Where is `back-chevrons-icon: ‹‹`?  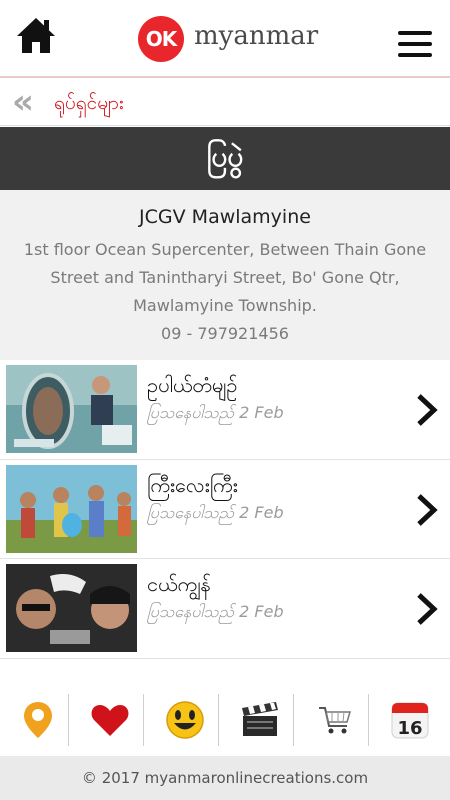
back-chevrons-icon: ‹‹ is located at coordinates (23, 102).